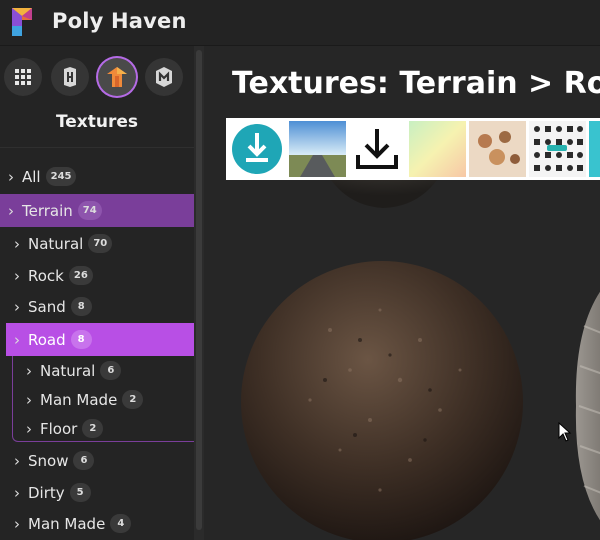 The image size is (600, 540). I want to click on category-terrain-road: › Road 8, so click(100, 339).